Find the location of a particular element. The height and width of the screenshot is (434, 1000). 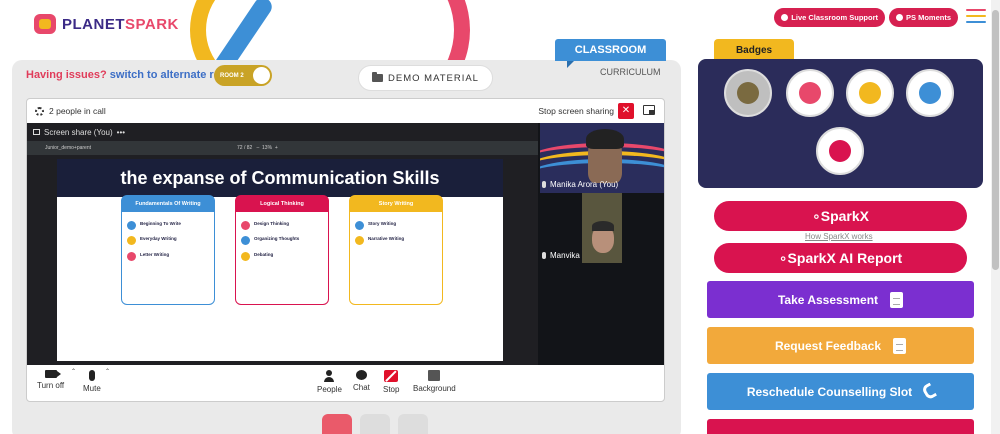

card-item: Story Writing is located at coordinates (398, 225).